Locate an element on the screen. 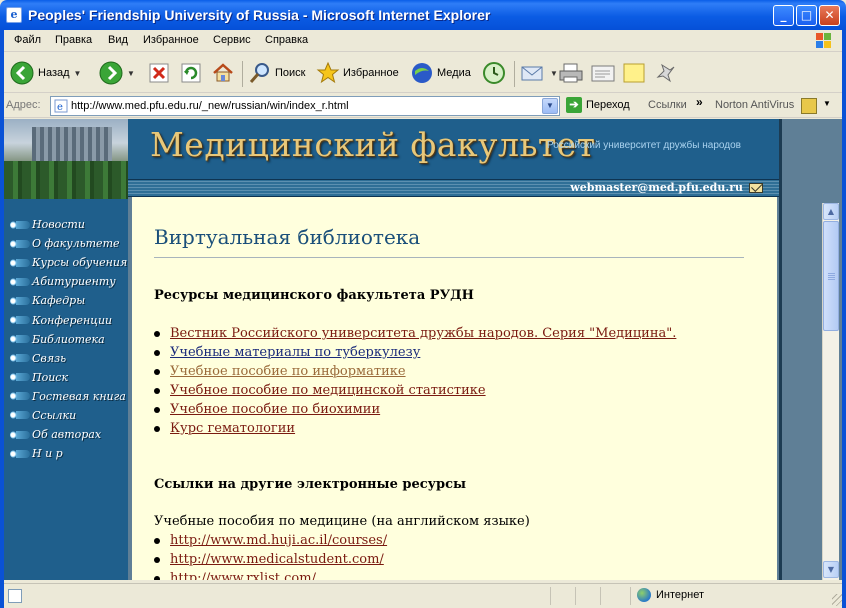 Image resolution: width=846 pixels, height=608 pixels. maximize-button: □ is located at coordinates (806, 15).